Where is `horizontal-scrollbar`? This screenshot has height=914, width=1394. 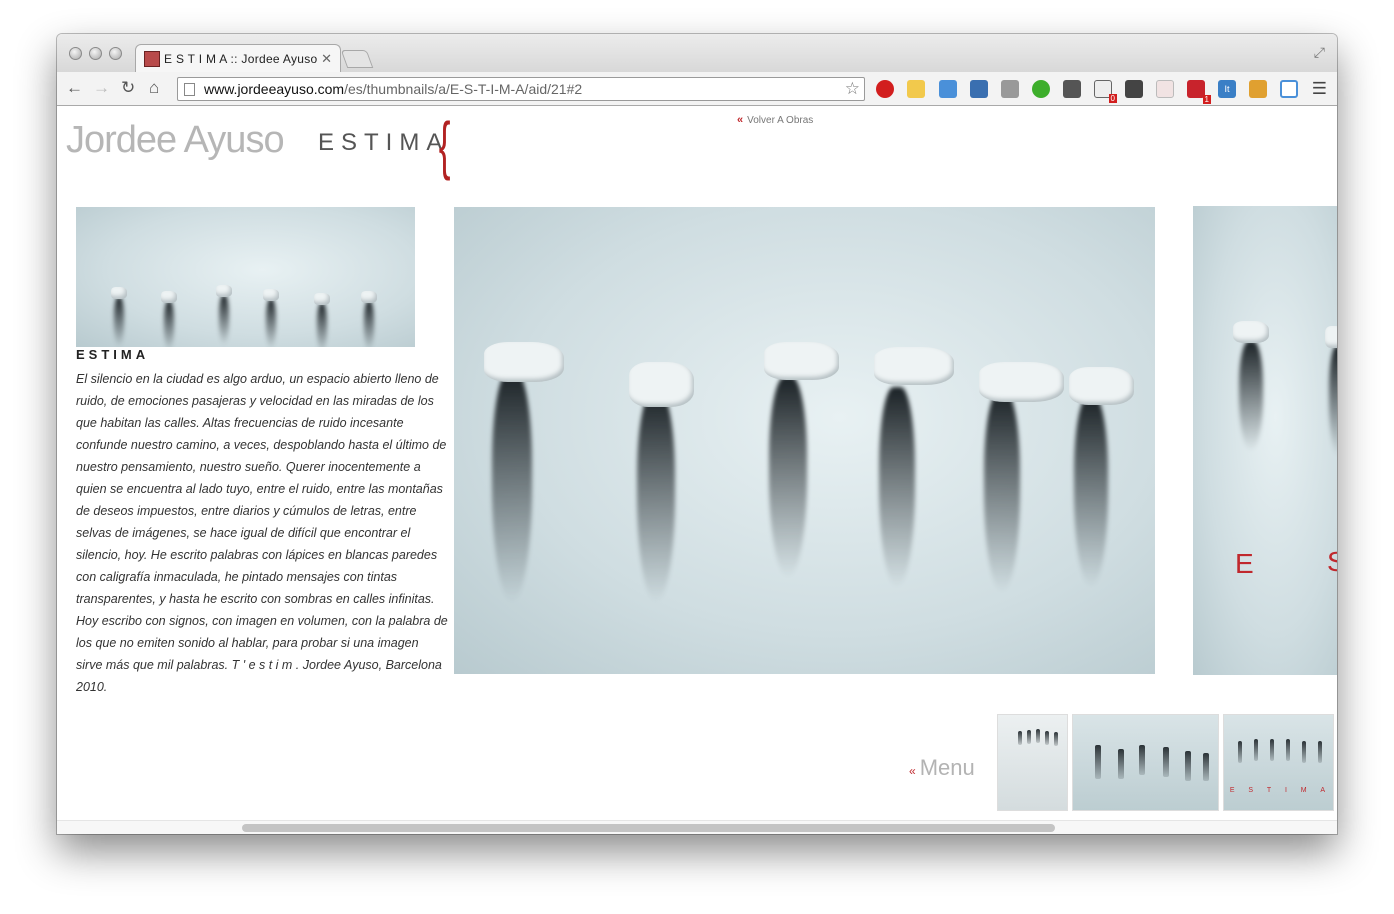
horizontal-scrollbar is located at coordinates (697, 827).